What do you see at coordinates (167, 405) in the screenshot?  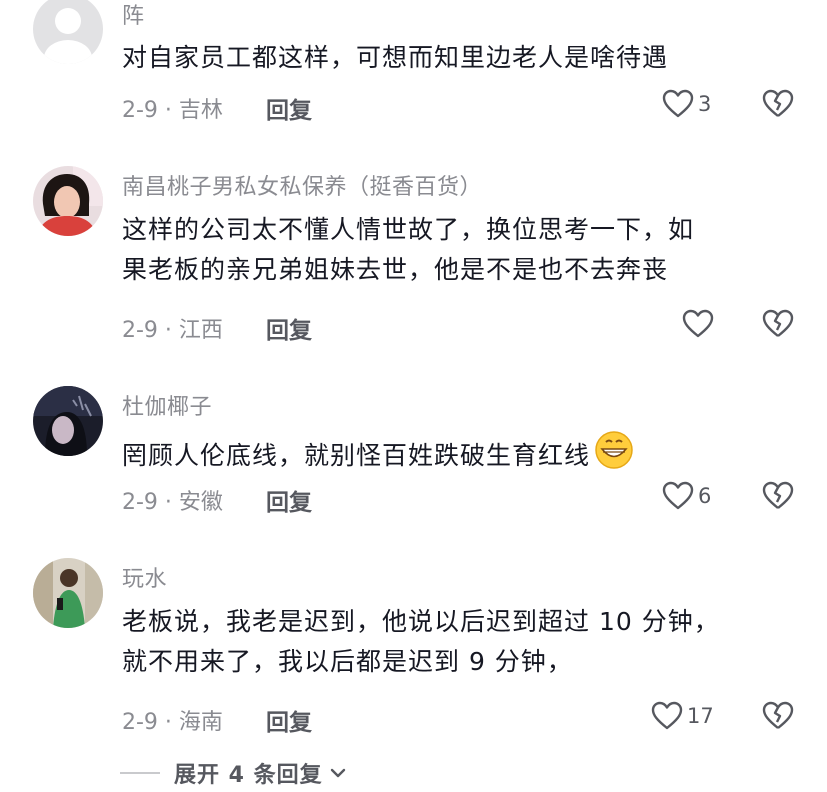 I see `username: 杜伽椰子` at bounding box center [167, 405].